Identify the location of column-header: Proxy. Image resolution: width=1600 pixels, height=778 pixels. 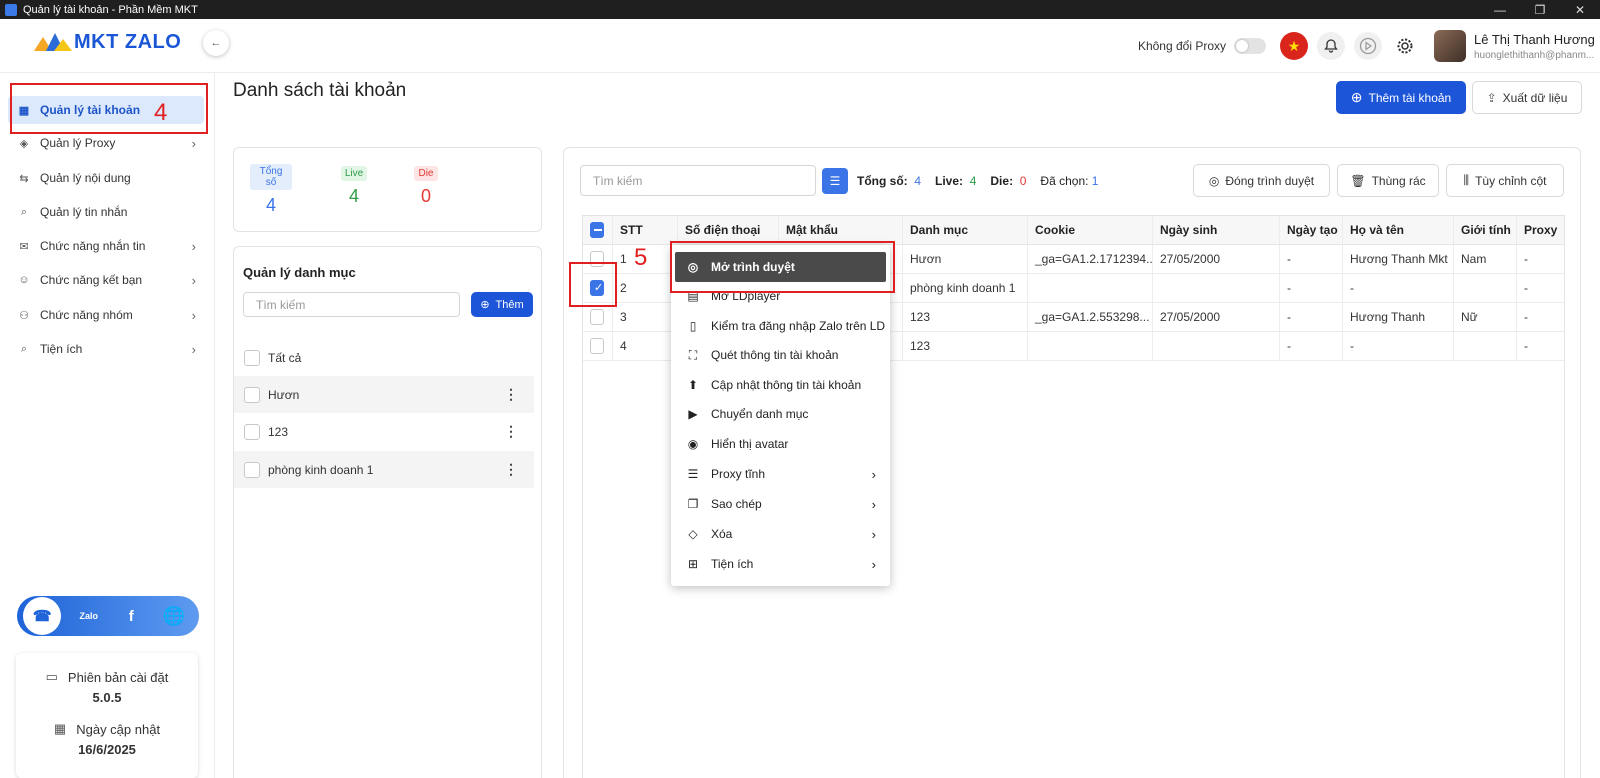
(1540, 230).